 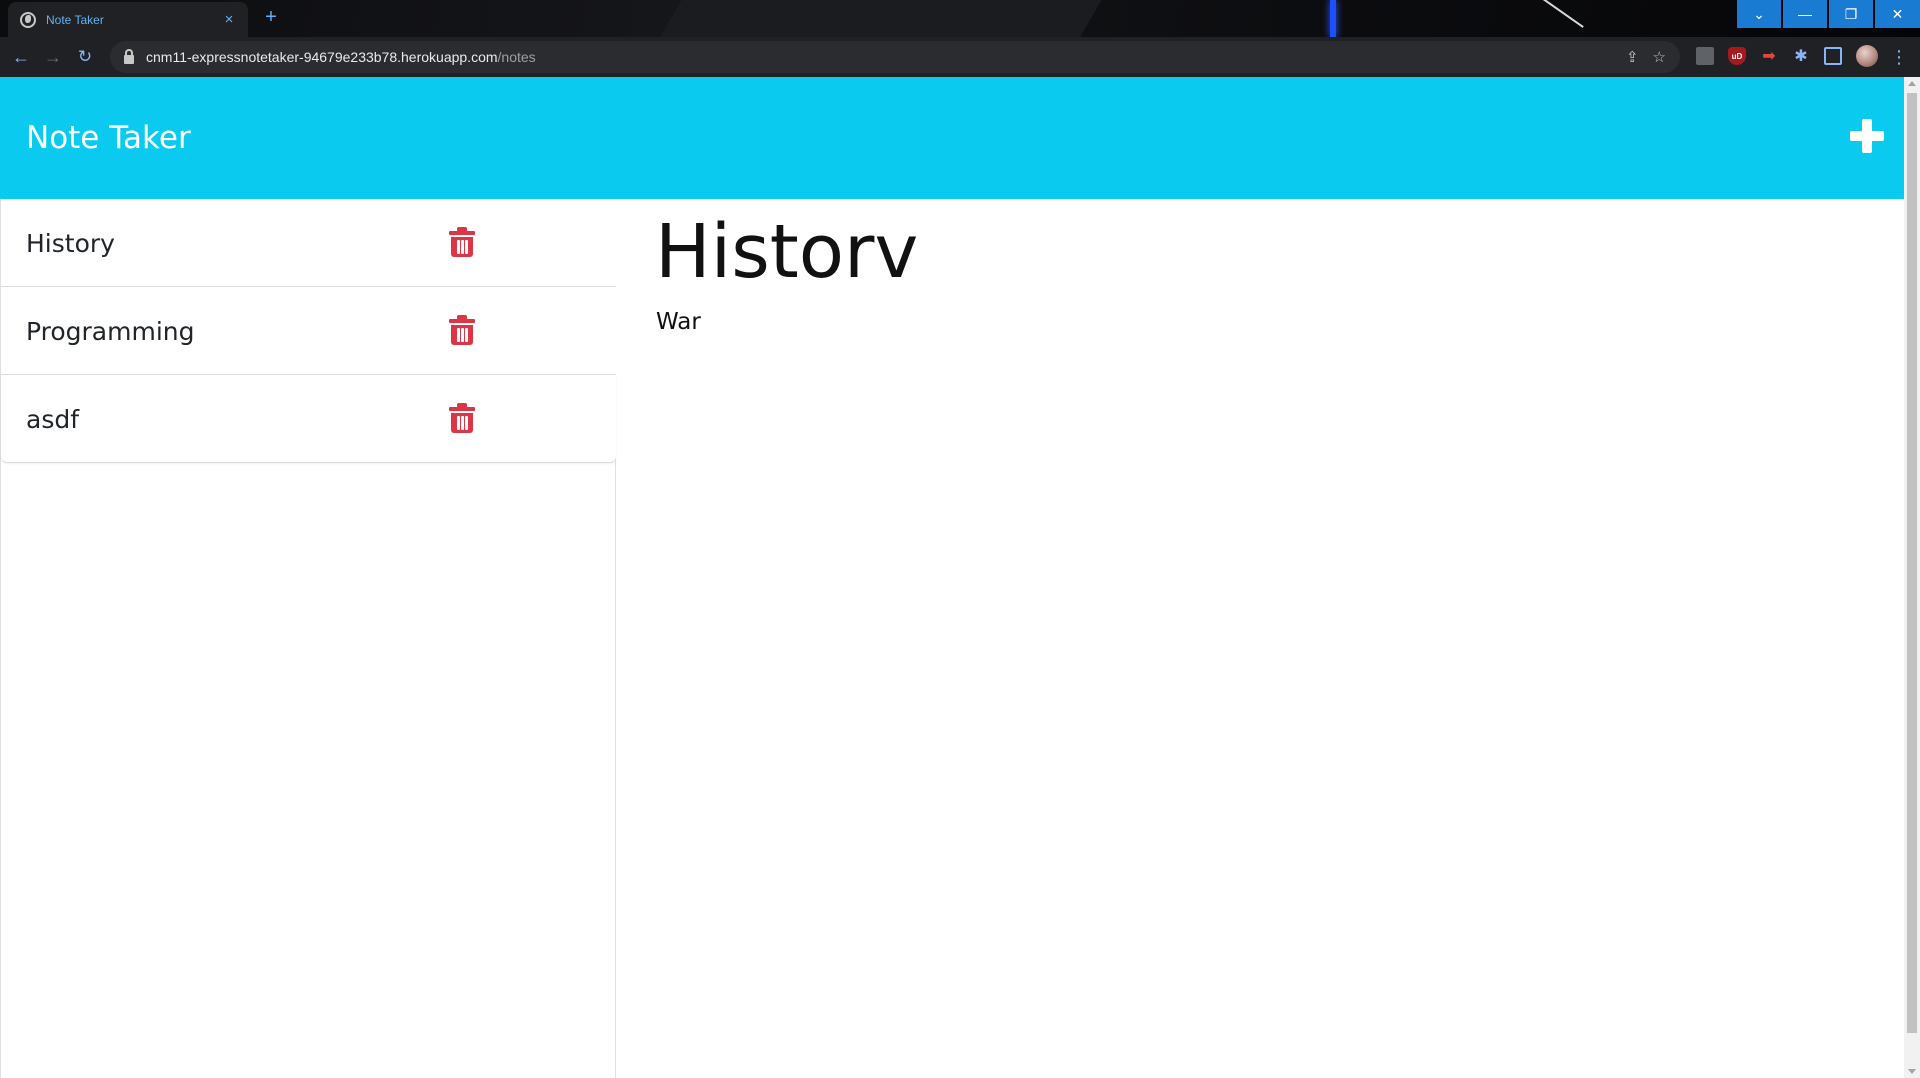 What do you see at coordinates (308, 419) in the screenshot?
I see `list-item: asdf` at bounding box center [308, 419].